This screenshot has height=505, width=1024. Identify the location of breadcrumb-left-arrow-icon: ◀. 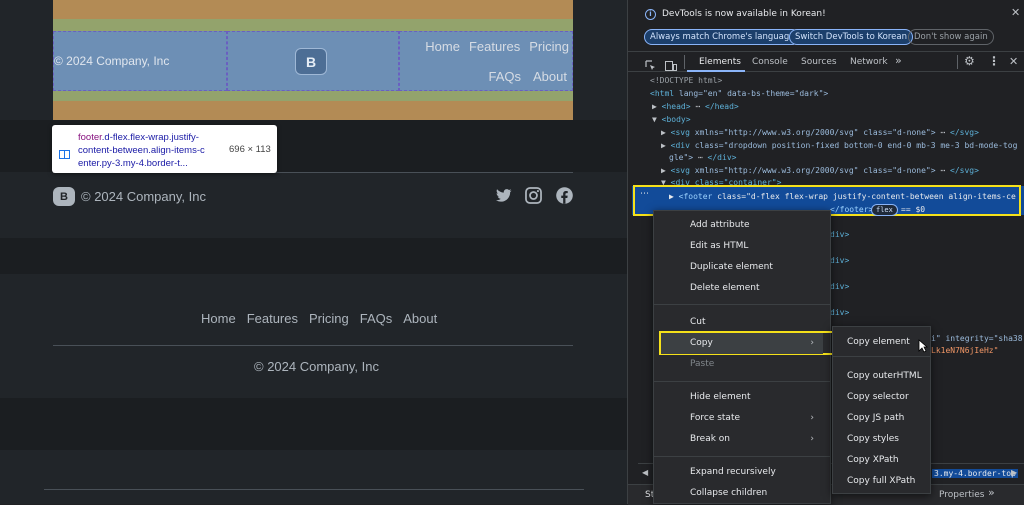
(645, 472).